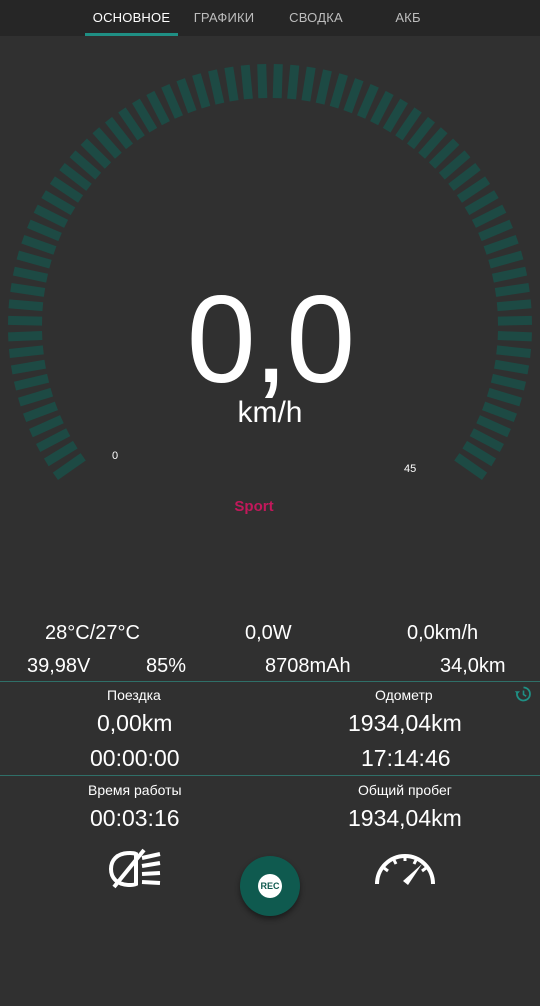 The width and height of the screenshot is (540, 1006). Describe the element at coordinates (443, 633) in the screenshot. I see `avg-speed-value: 0,0km/h` at that location.